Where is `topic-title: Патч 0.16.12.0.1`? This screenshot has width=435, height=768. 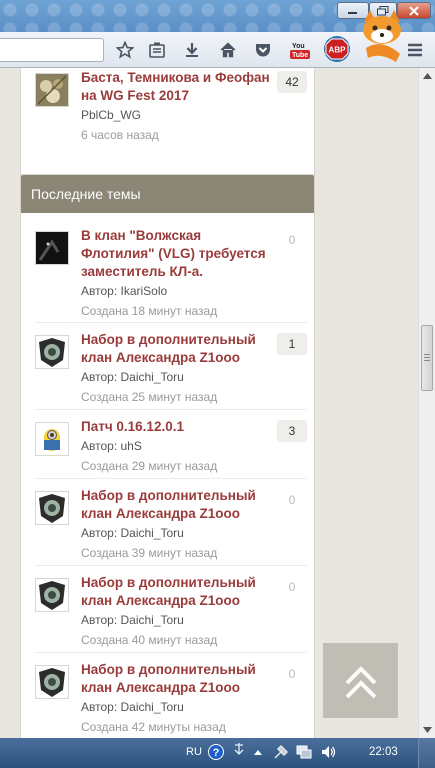
topic-title: Патч 0.16.12.0.1 is located at coordinates (179, 427).